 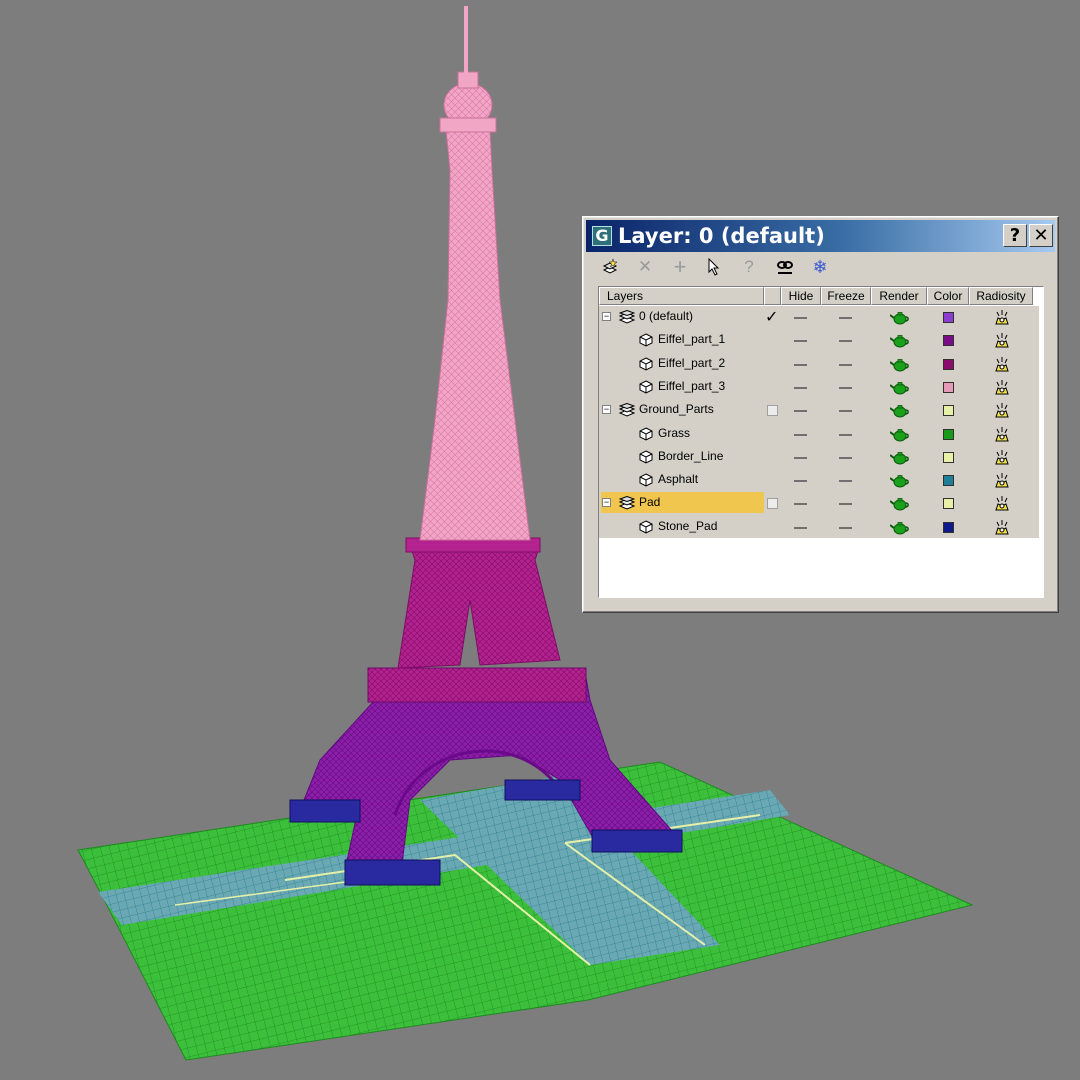 I want to click on freeze-unfreeze-all-icon: ❄, so click(x=820, y=267).